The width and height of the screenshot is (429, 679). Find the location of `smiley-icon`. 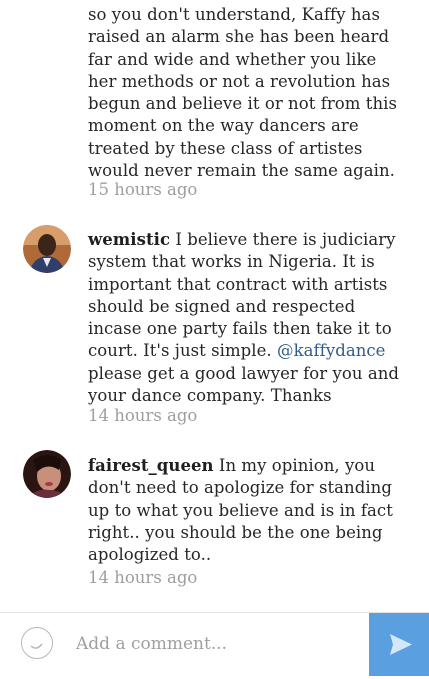

smiley-icon is located at coordinates (37, 643).